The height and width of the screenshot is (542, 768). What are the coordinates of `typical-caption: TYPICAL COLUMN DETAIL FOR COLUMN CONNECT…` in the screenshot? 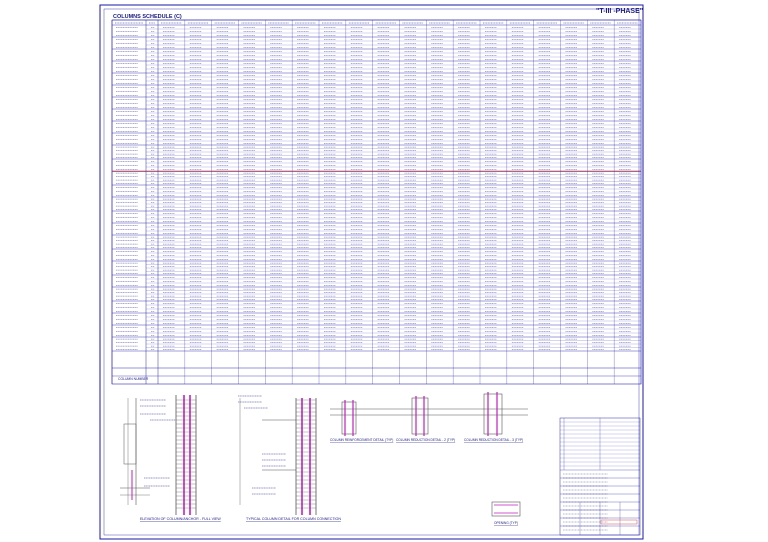 It's located at (293, 519).